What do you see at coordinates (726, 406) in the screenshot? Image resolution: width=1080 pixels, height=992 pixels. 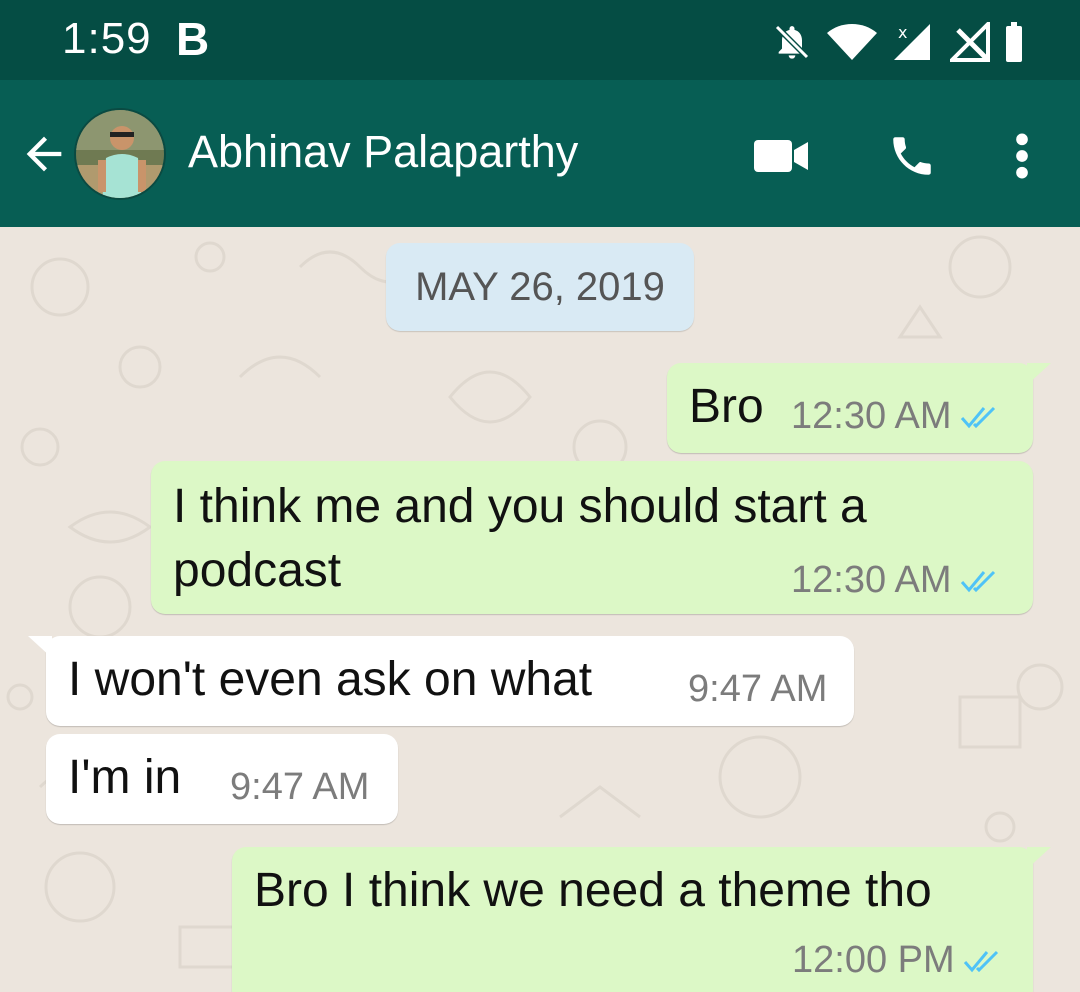 I see `message-text: Bro` at bounding box center [726, 406].